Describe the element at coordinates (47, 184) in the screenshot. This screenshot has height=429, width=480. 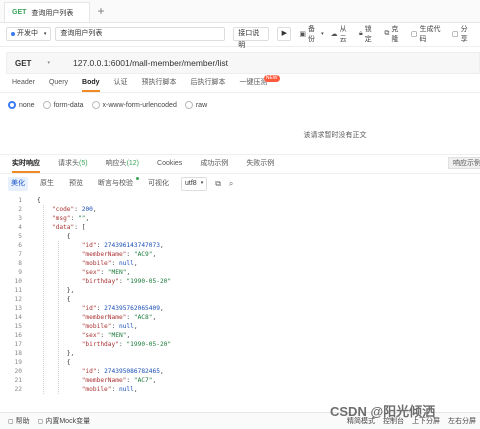
I see `view-raw: 原生` at that location.